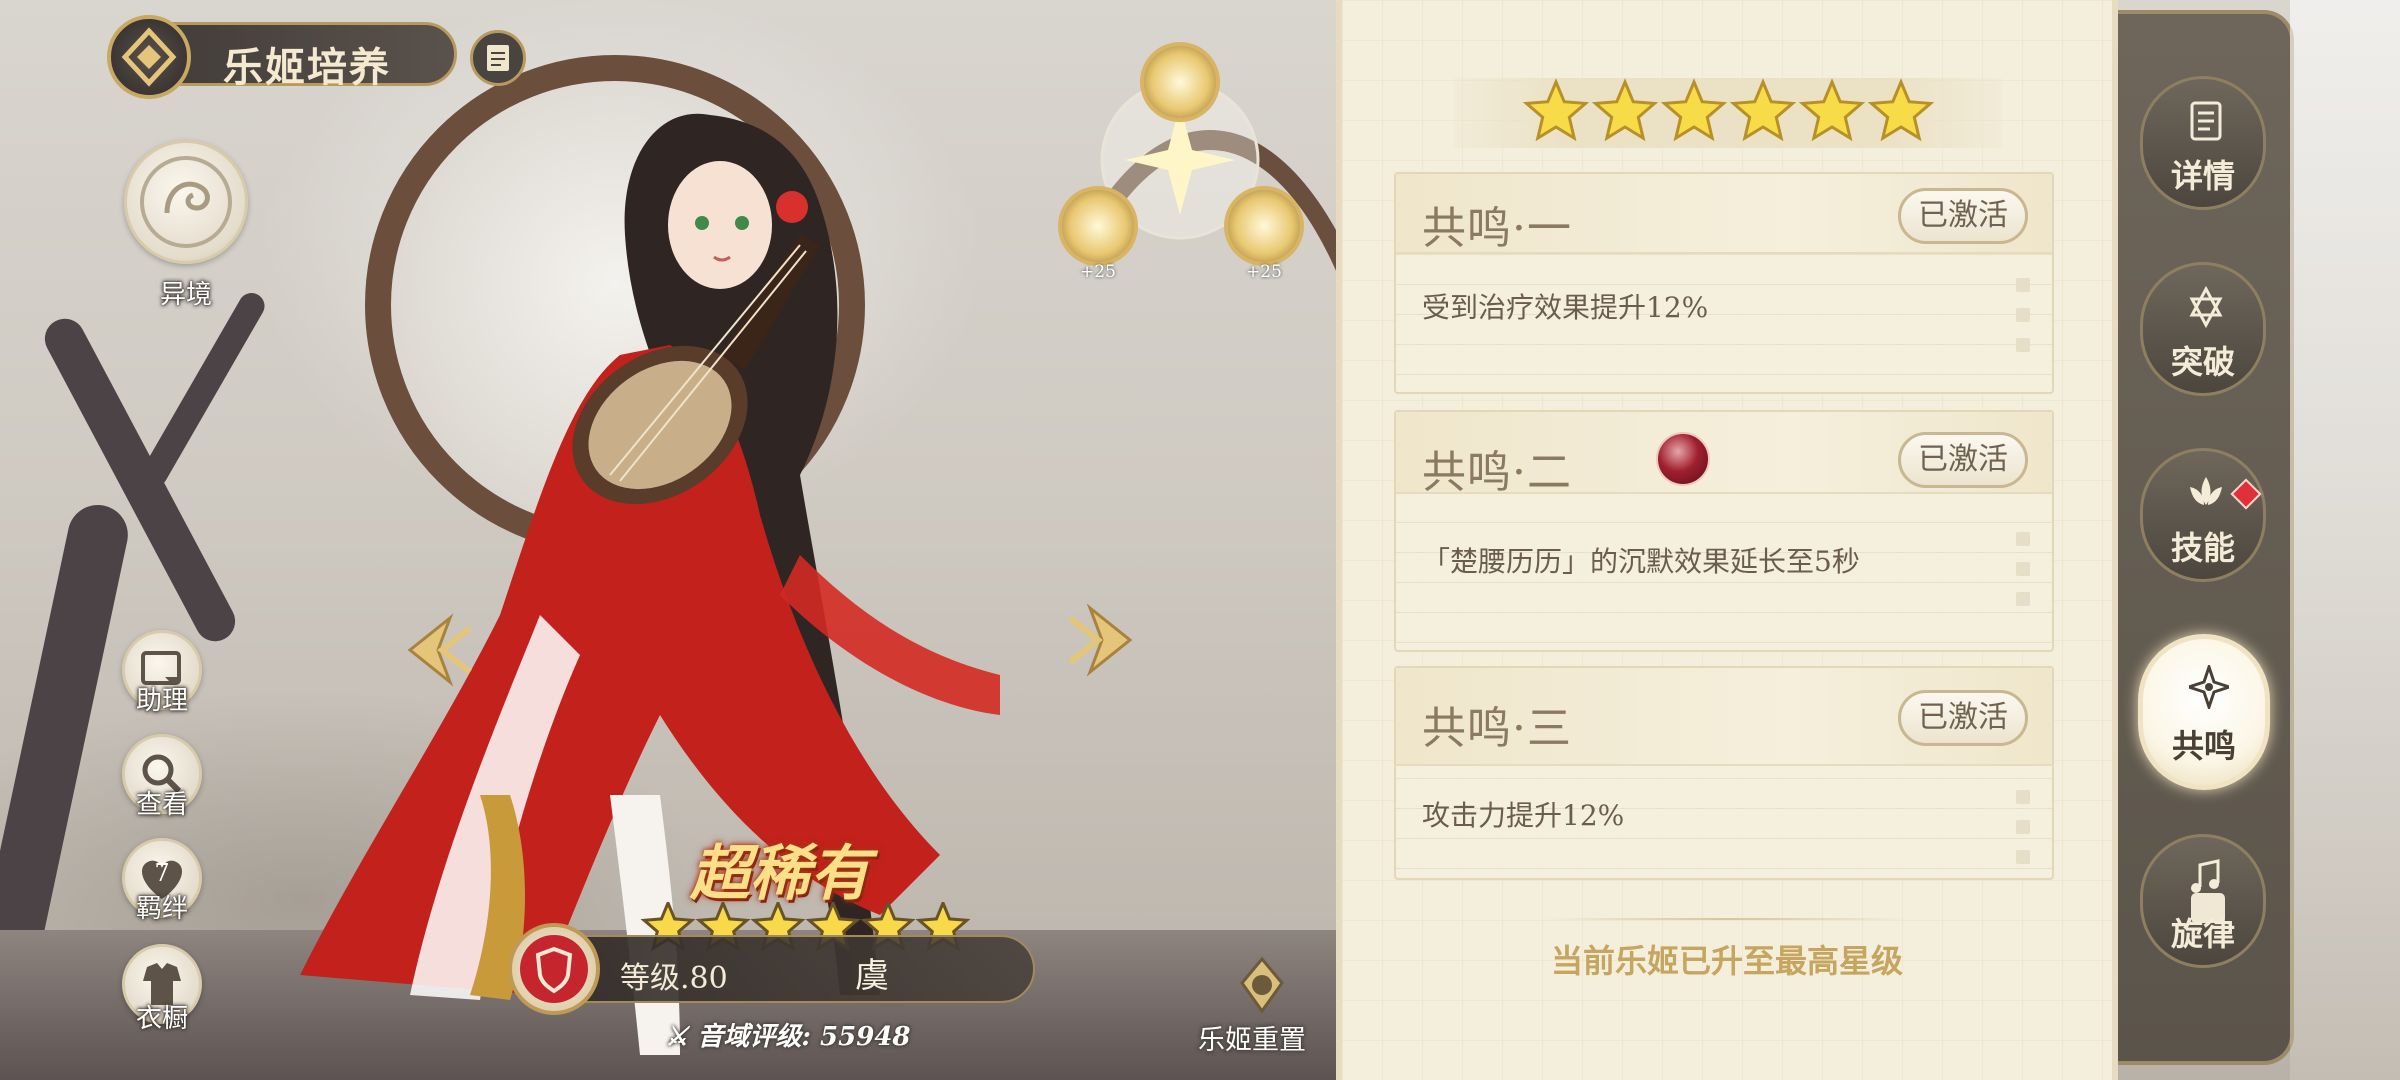 This screenshot has height=1080, width=2400. What do you see at coordinates (435, 650) in the screenshot?
I see `prev-character-arrow` at bounding box center [435, 650].